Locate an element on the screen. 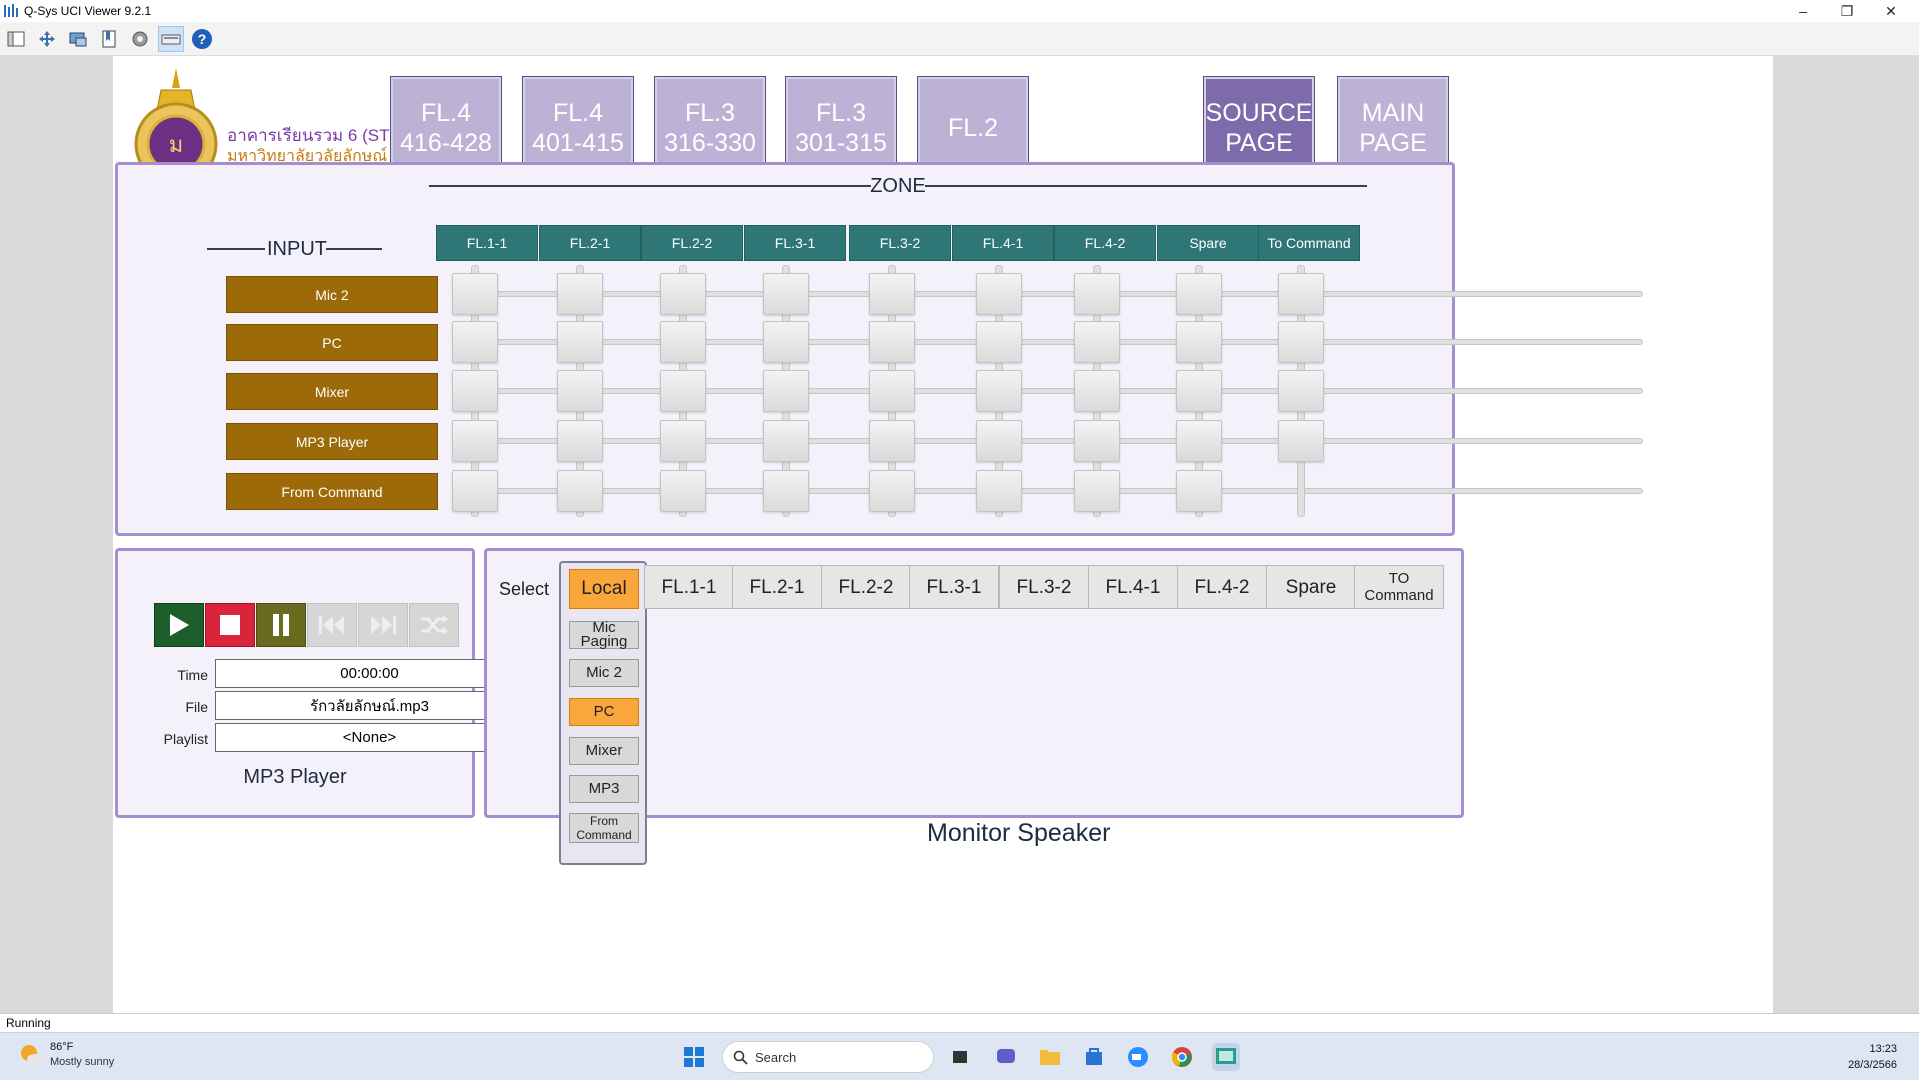 The image size is (1919, 1080). input-button-4: From Command is located at coordinates (332, 491).